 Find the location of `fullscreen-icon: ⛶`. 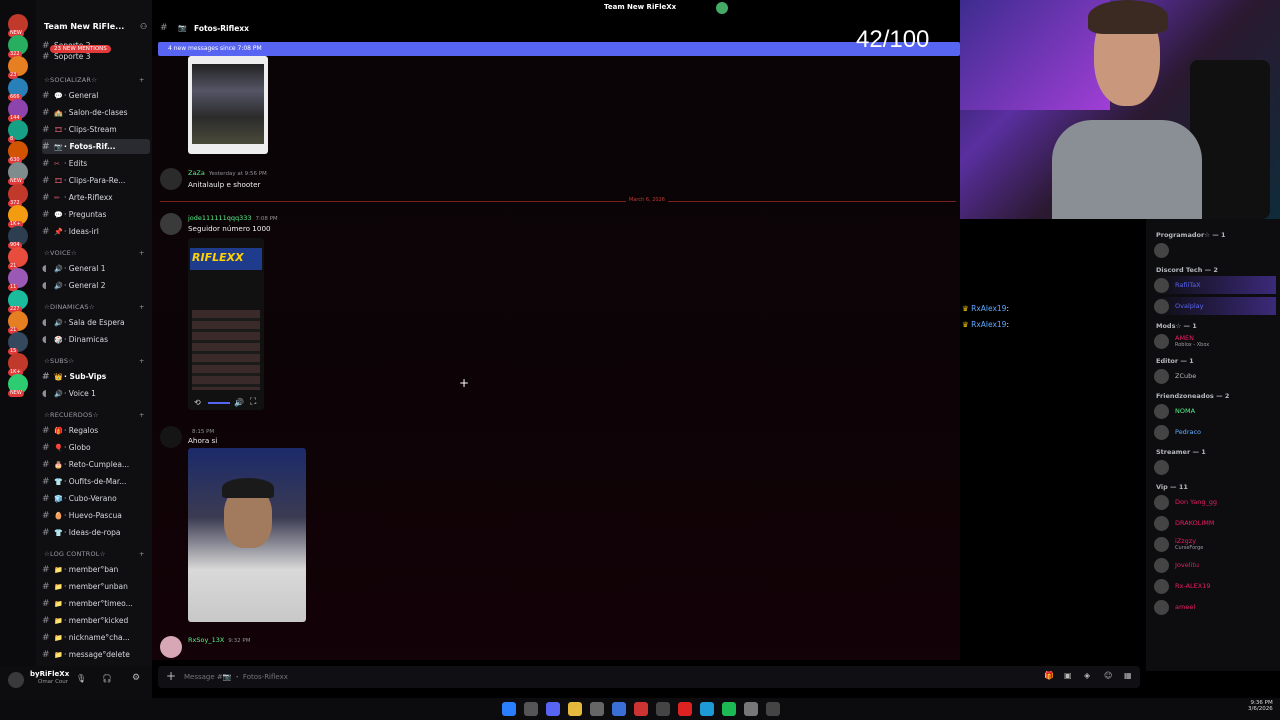

fullscreen-icon: ⛶ is located at coordinates (253, 402).